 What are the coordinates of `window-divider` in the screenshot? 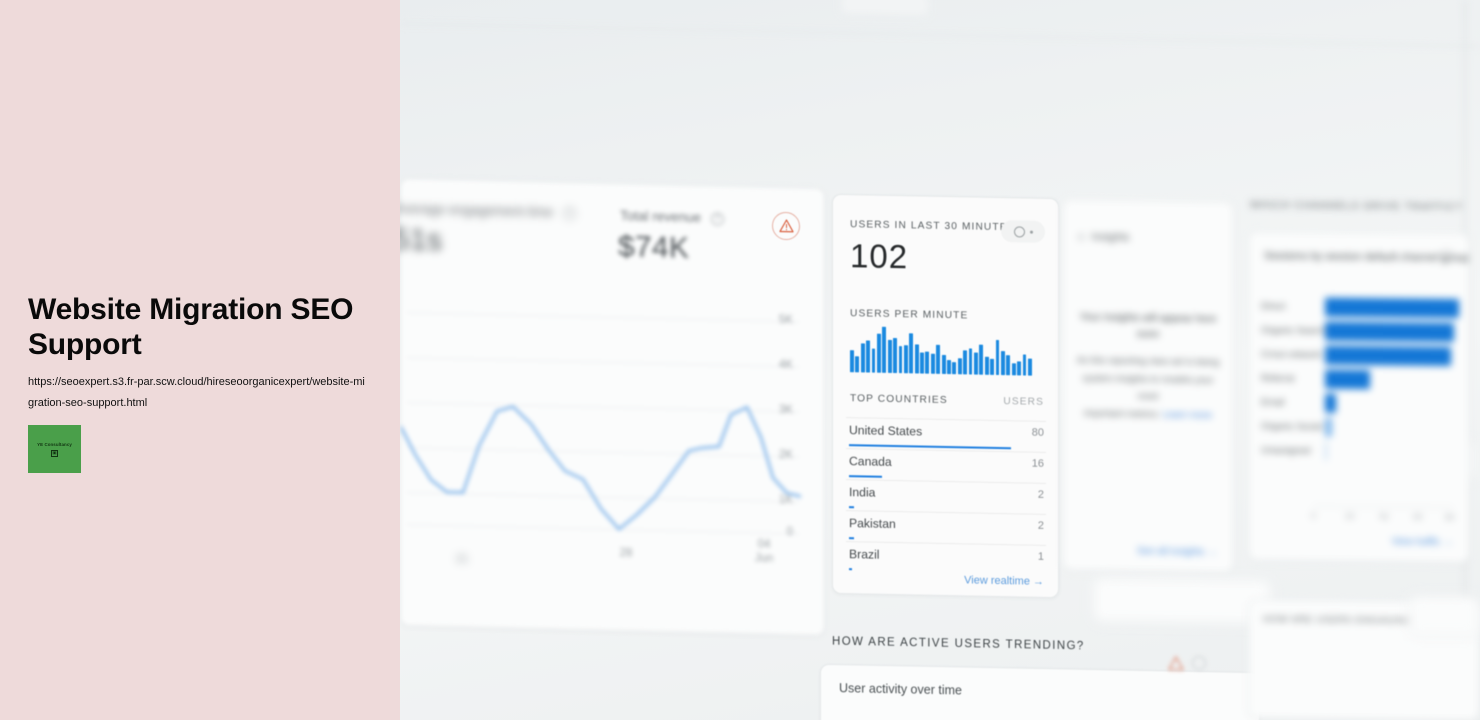 It's located at (940, 35).